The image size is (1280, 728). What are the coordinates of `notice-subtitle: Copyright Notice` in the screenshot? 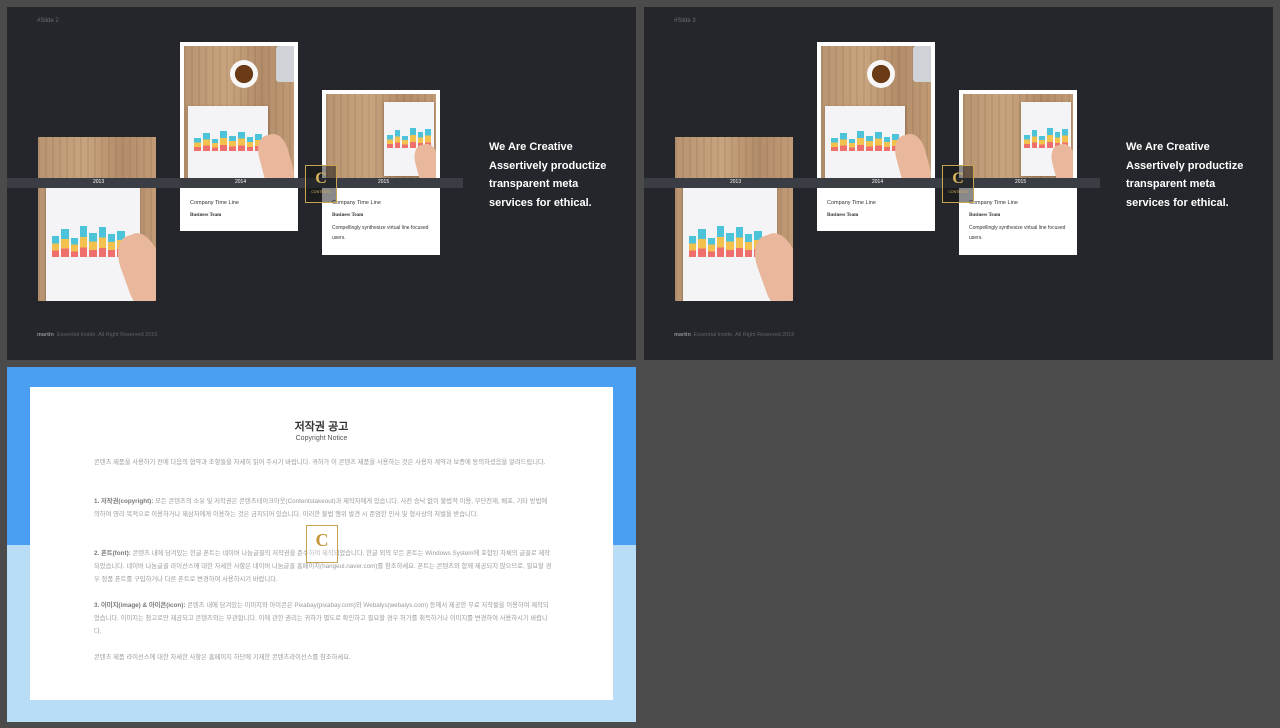 It's located at (321, 438).